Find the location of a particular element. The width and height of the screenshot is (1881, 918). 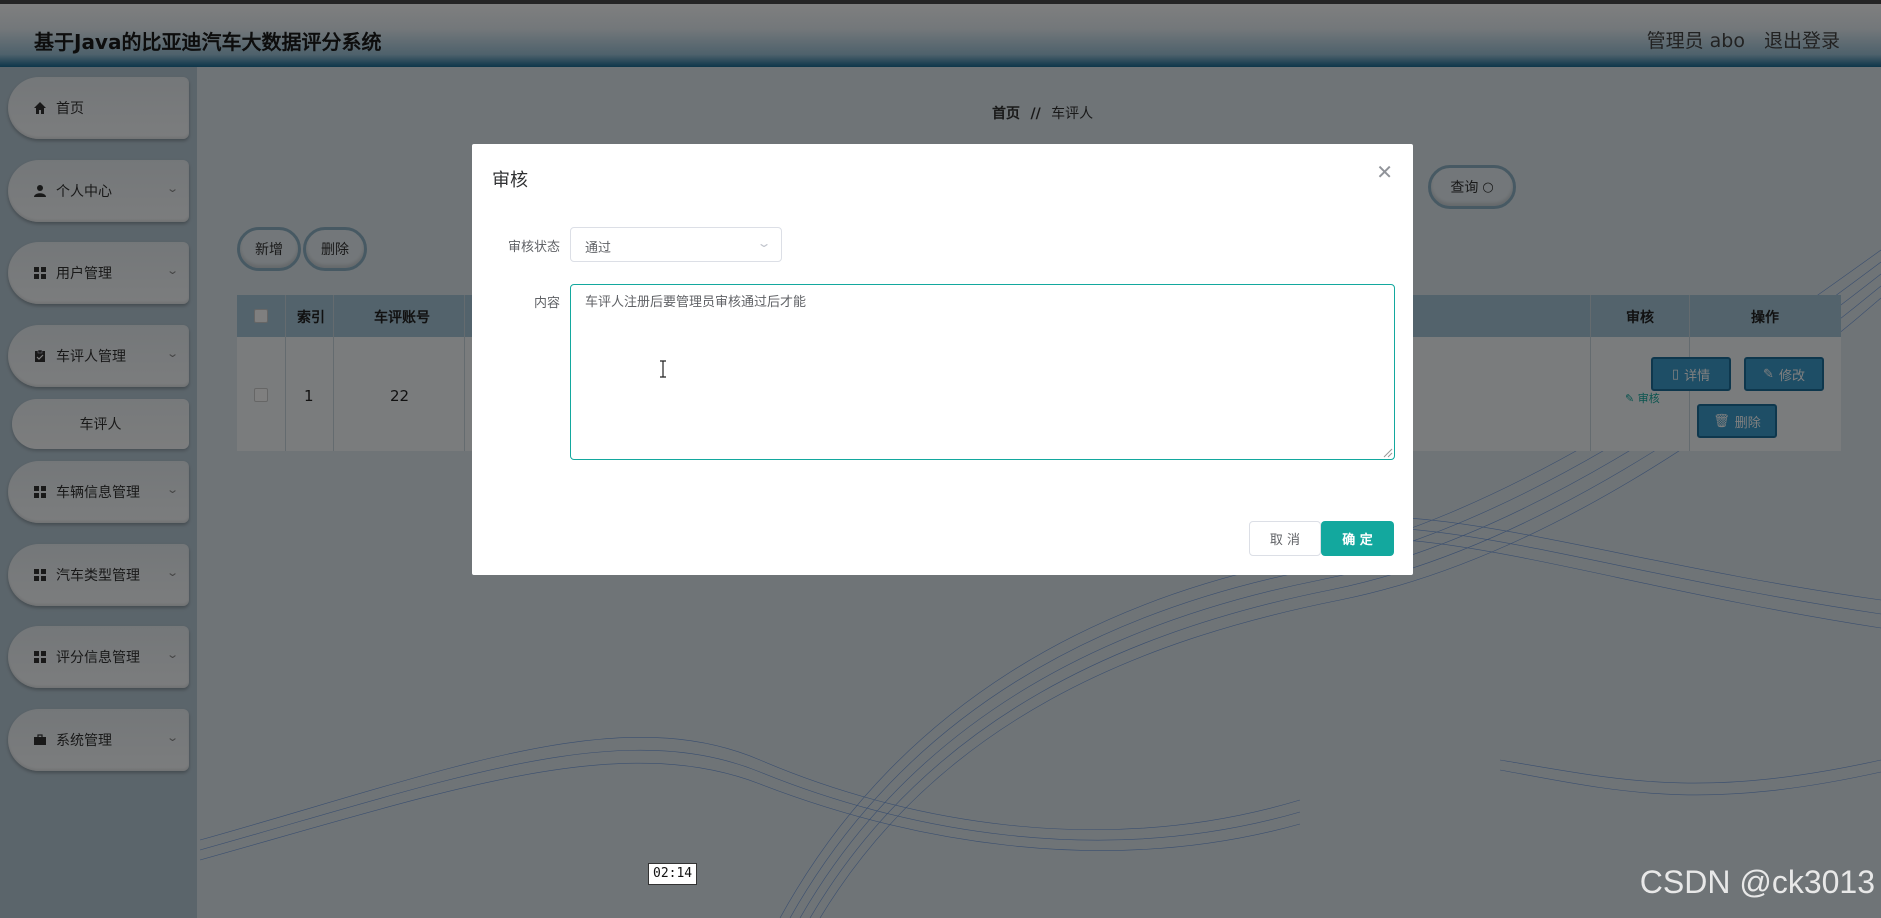

status-select: 通过 ⌄ is located at coordinates (676, 244).